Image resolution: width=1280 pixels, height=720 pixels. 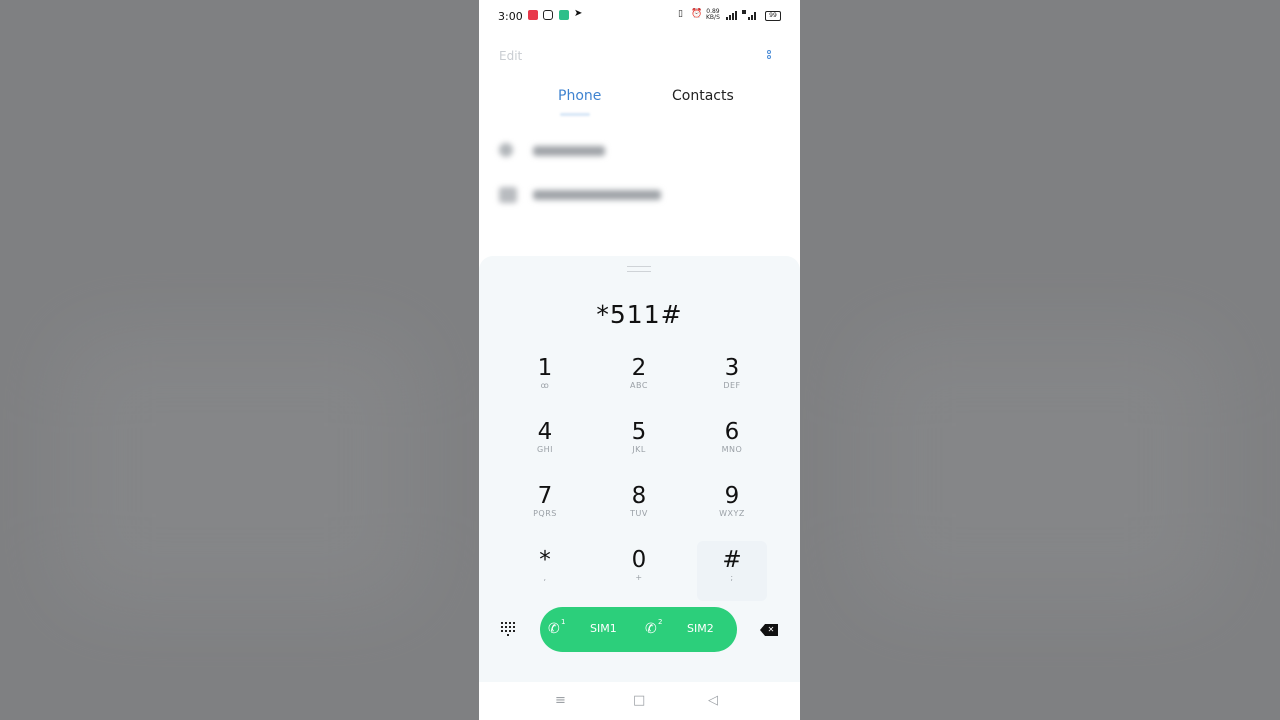 I want to click on key-letters: PQRS, so click(x=545, y=513).